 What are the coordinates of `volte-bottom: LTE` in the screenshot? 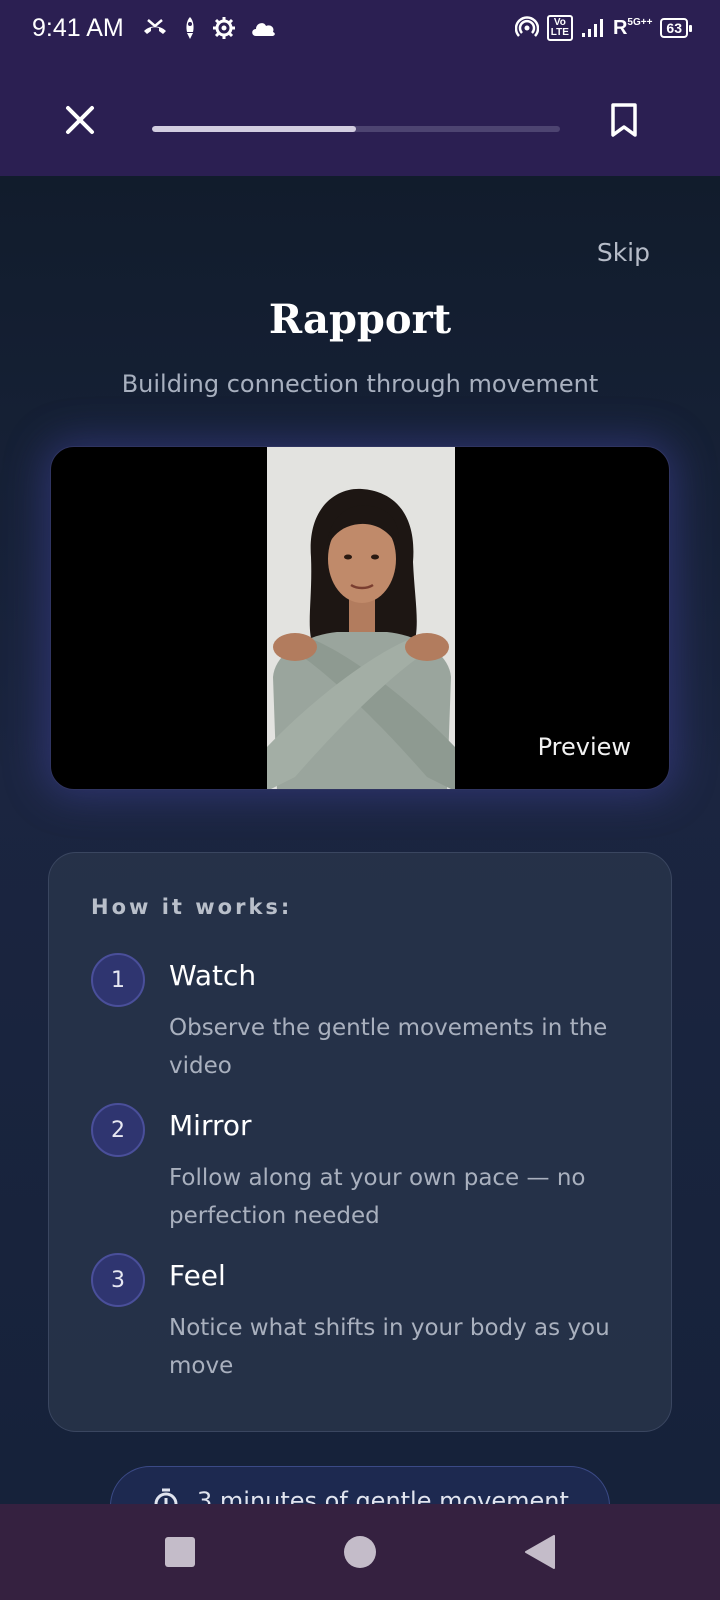 It's located at (559, 32).